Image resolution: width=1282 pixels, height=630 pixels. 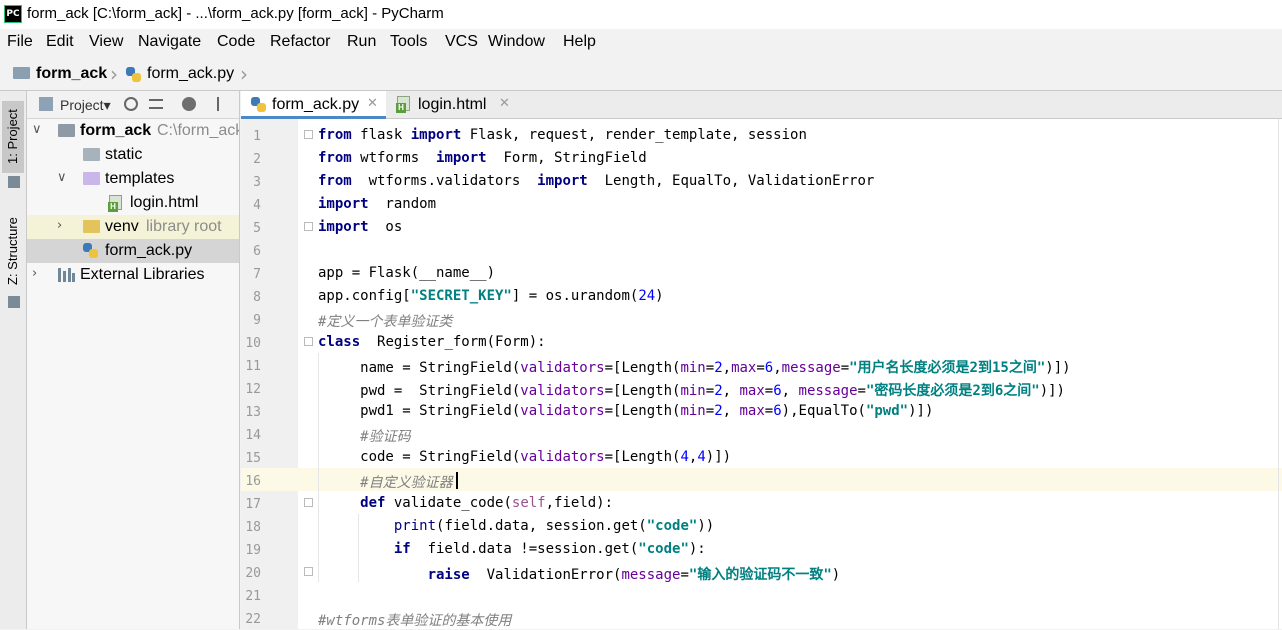 I want to click on code-token: max, so click(x=752, y=391).